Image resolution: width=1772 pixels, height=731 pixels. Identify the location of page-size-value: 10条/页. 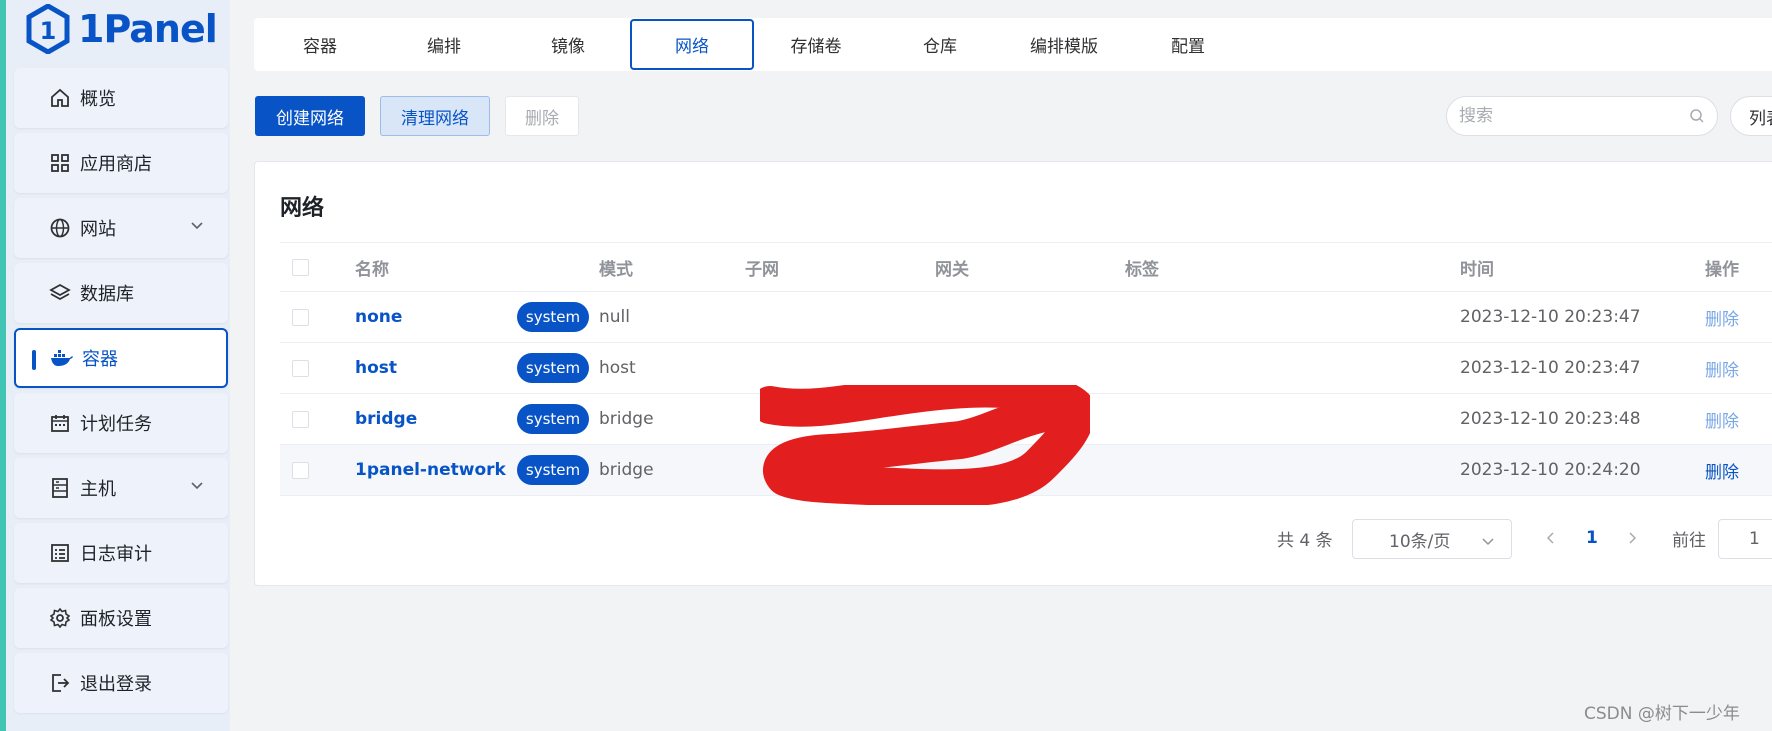
(1420, 541).